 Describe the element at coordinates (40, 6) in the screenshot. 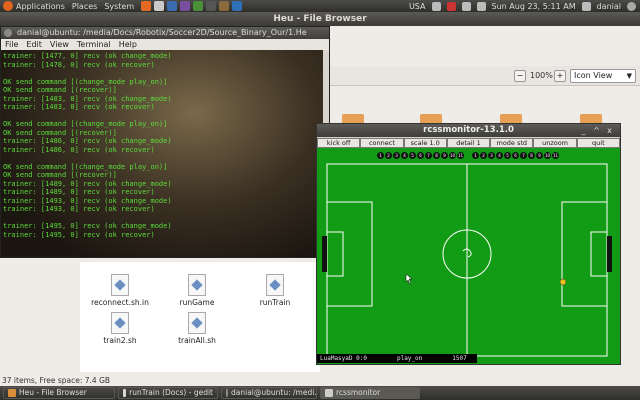

I see `menu-applications: Applications` at that location.